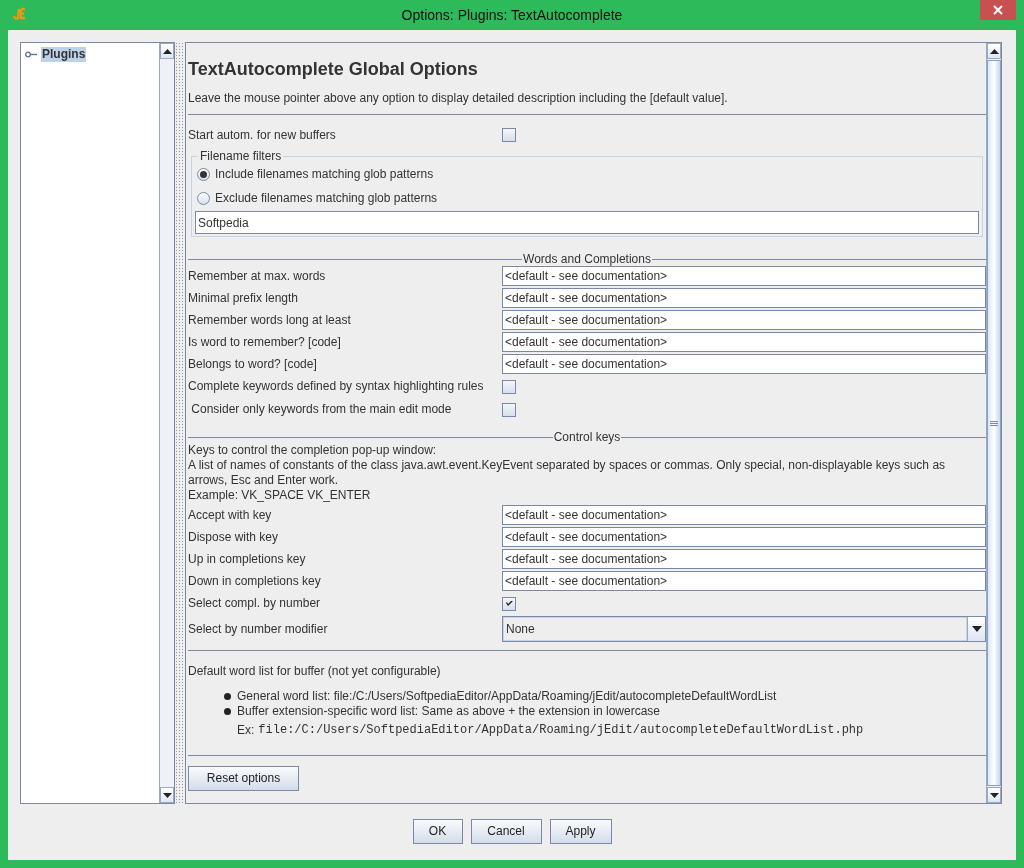 Image resolution: width=1024 pixels, height=868 pixels. I want to click on panel-heading: TextAutocomplete Global Options, so click(333, 69).